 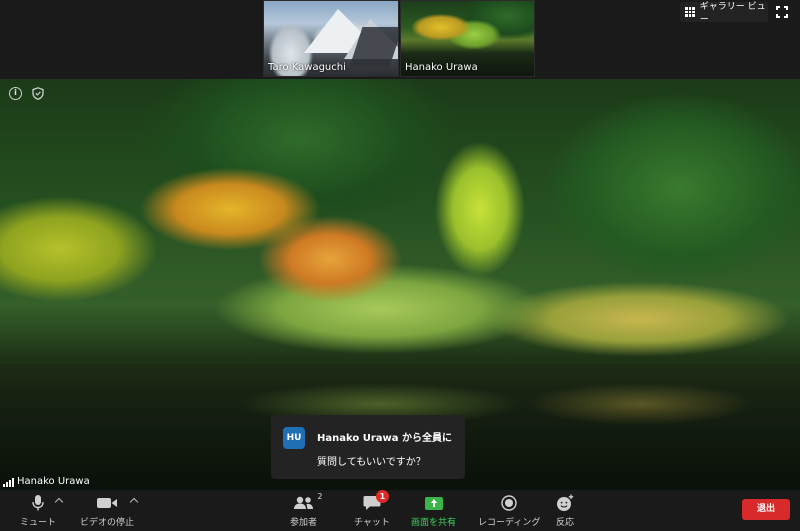 I want to click on record-button: レコーディング, so click(x=509, y=511).